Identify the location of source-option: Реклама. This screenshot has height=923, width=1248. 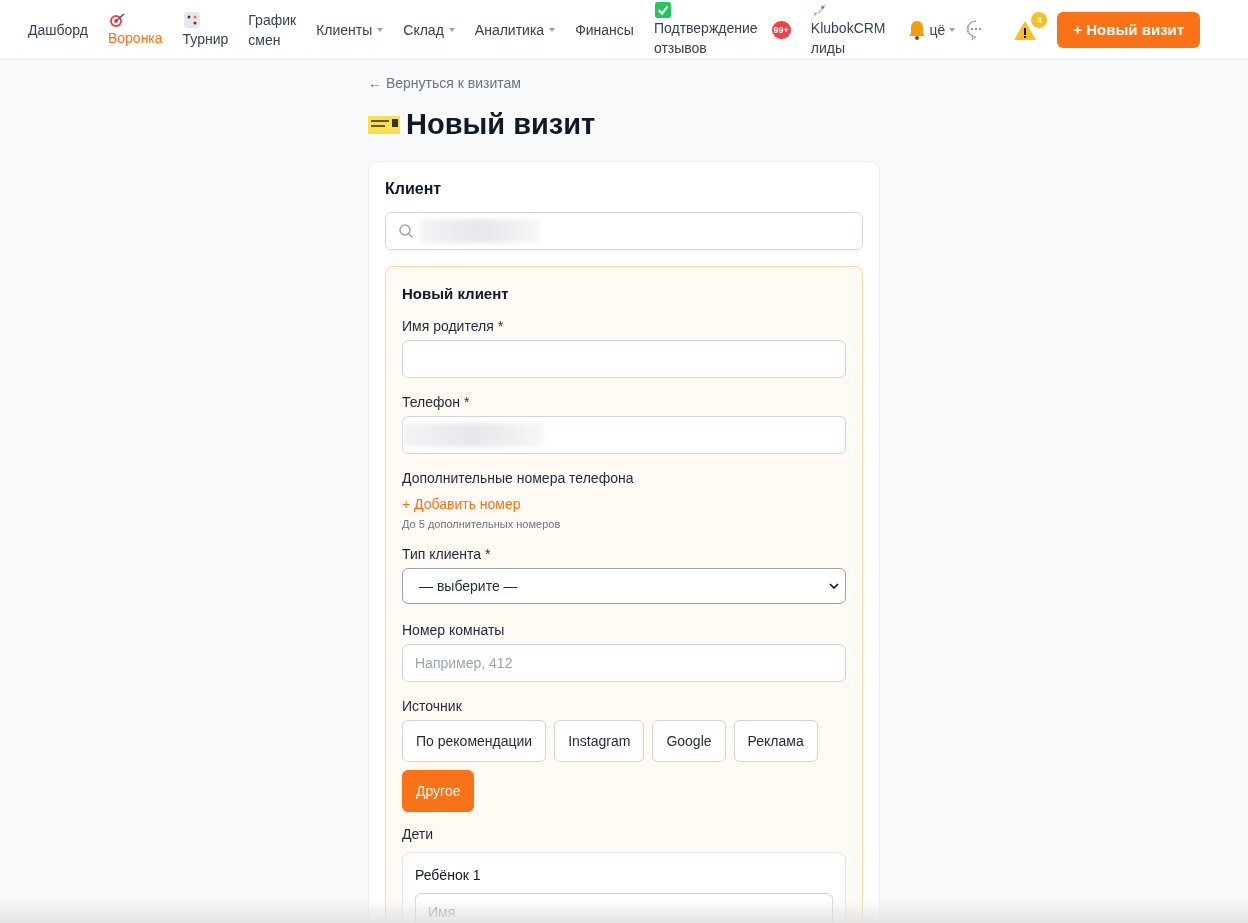
(775, 741).